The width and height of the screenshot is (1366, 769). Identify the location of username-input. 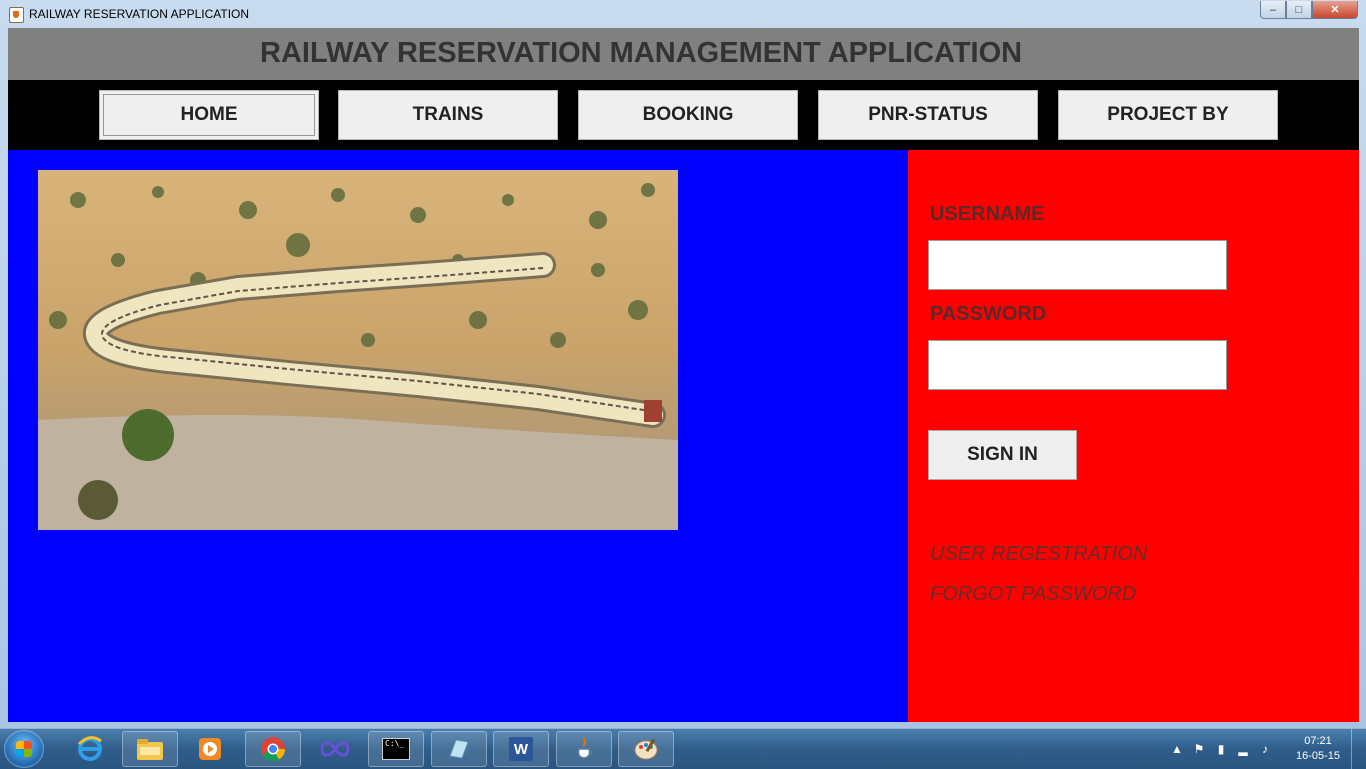
(1077, 265).